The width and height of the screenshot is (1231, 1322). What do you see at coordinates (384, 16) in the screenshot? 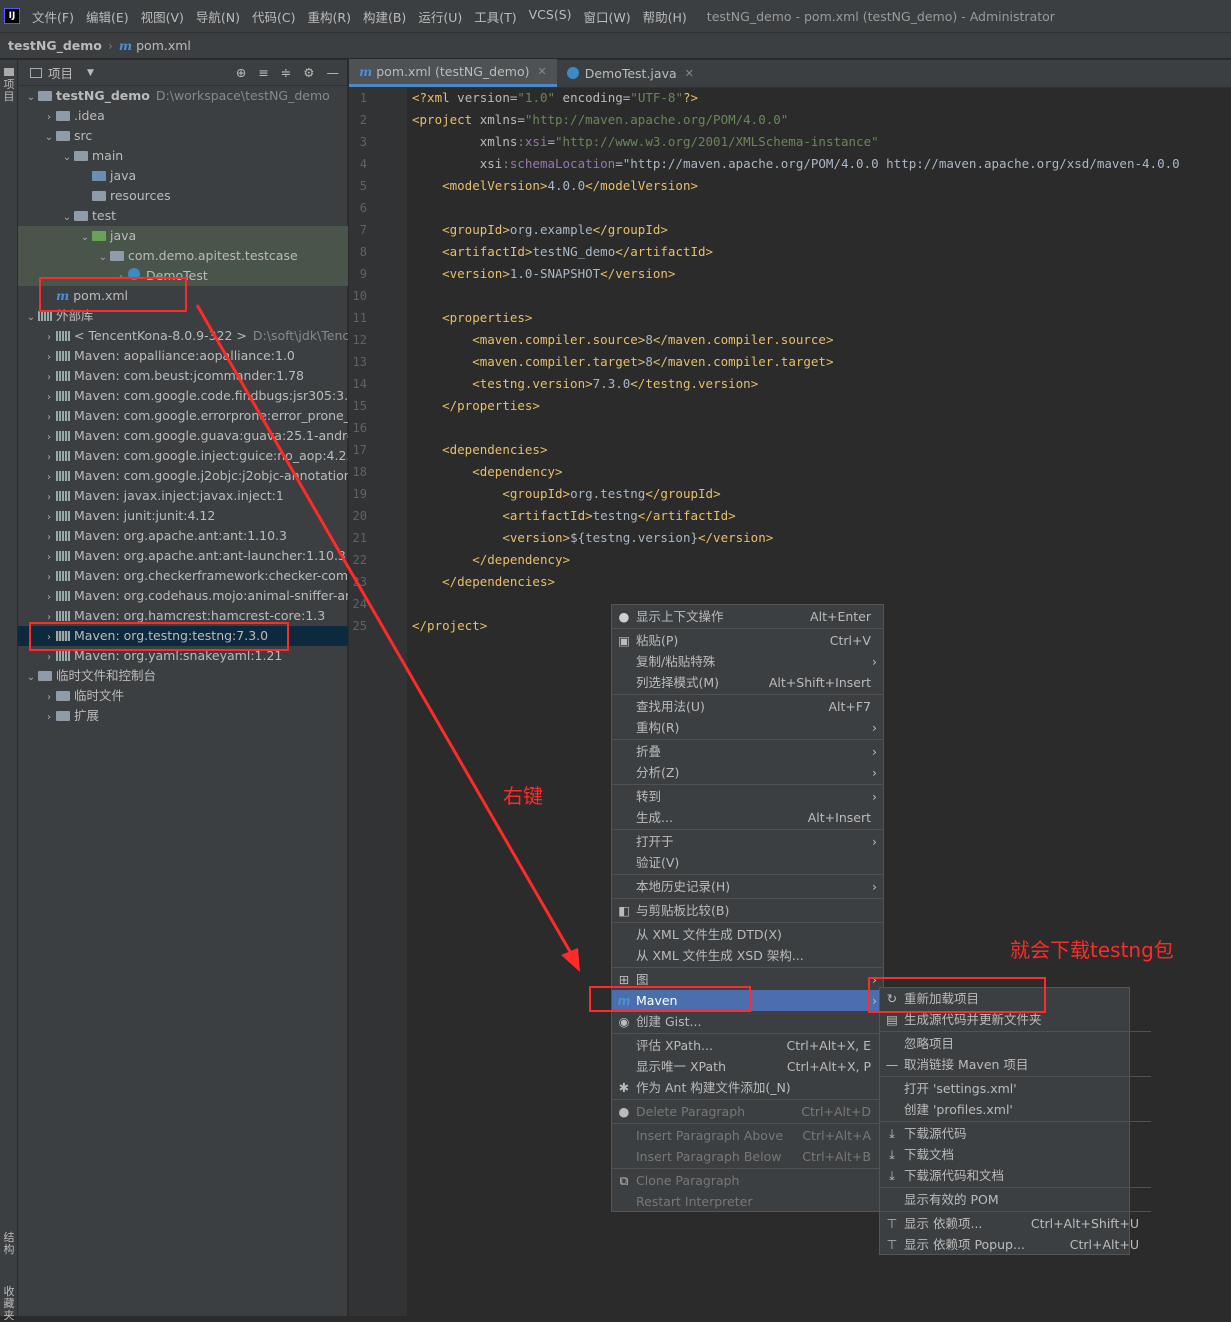
I see `menu-item: 构建(B)` at bounding box center [384, 16].